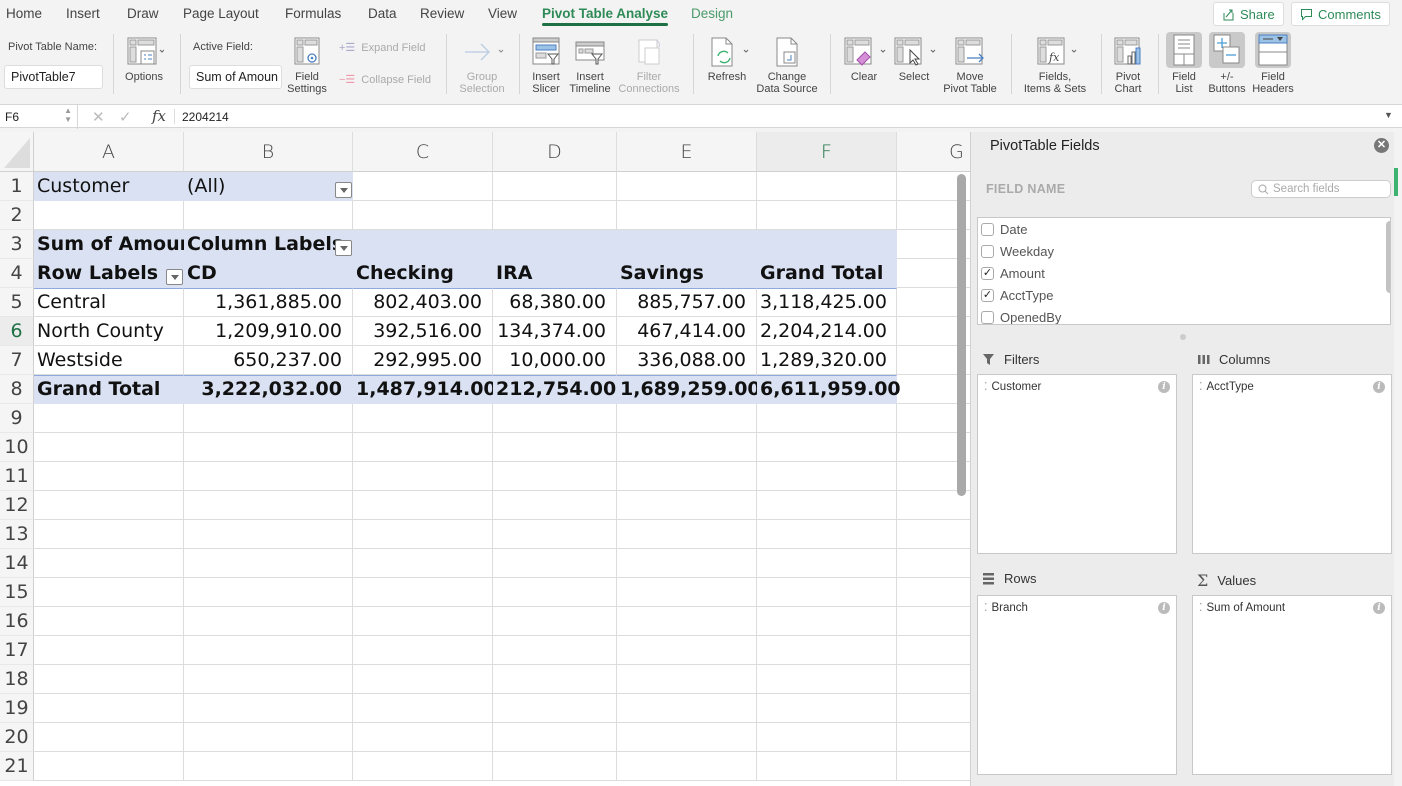 Image resolution: width=1402 pixels, height=786 pixels. What do you see at coordinates (144, 59) in the screenshot?
I see `options-button: Options` at bounding box center [144, 59].